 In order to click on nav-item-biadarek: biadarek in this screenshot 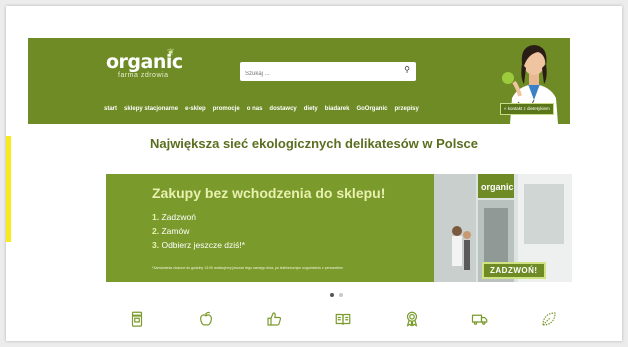, I will do `click(337, 109)`.